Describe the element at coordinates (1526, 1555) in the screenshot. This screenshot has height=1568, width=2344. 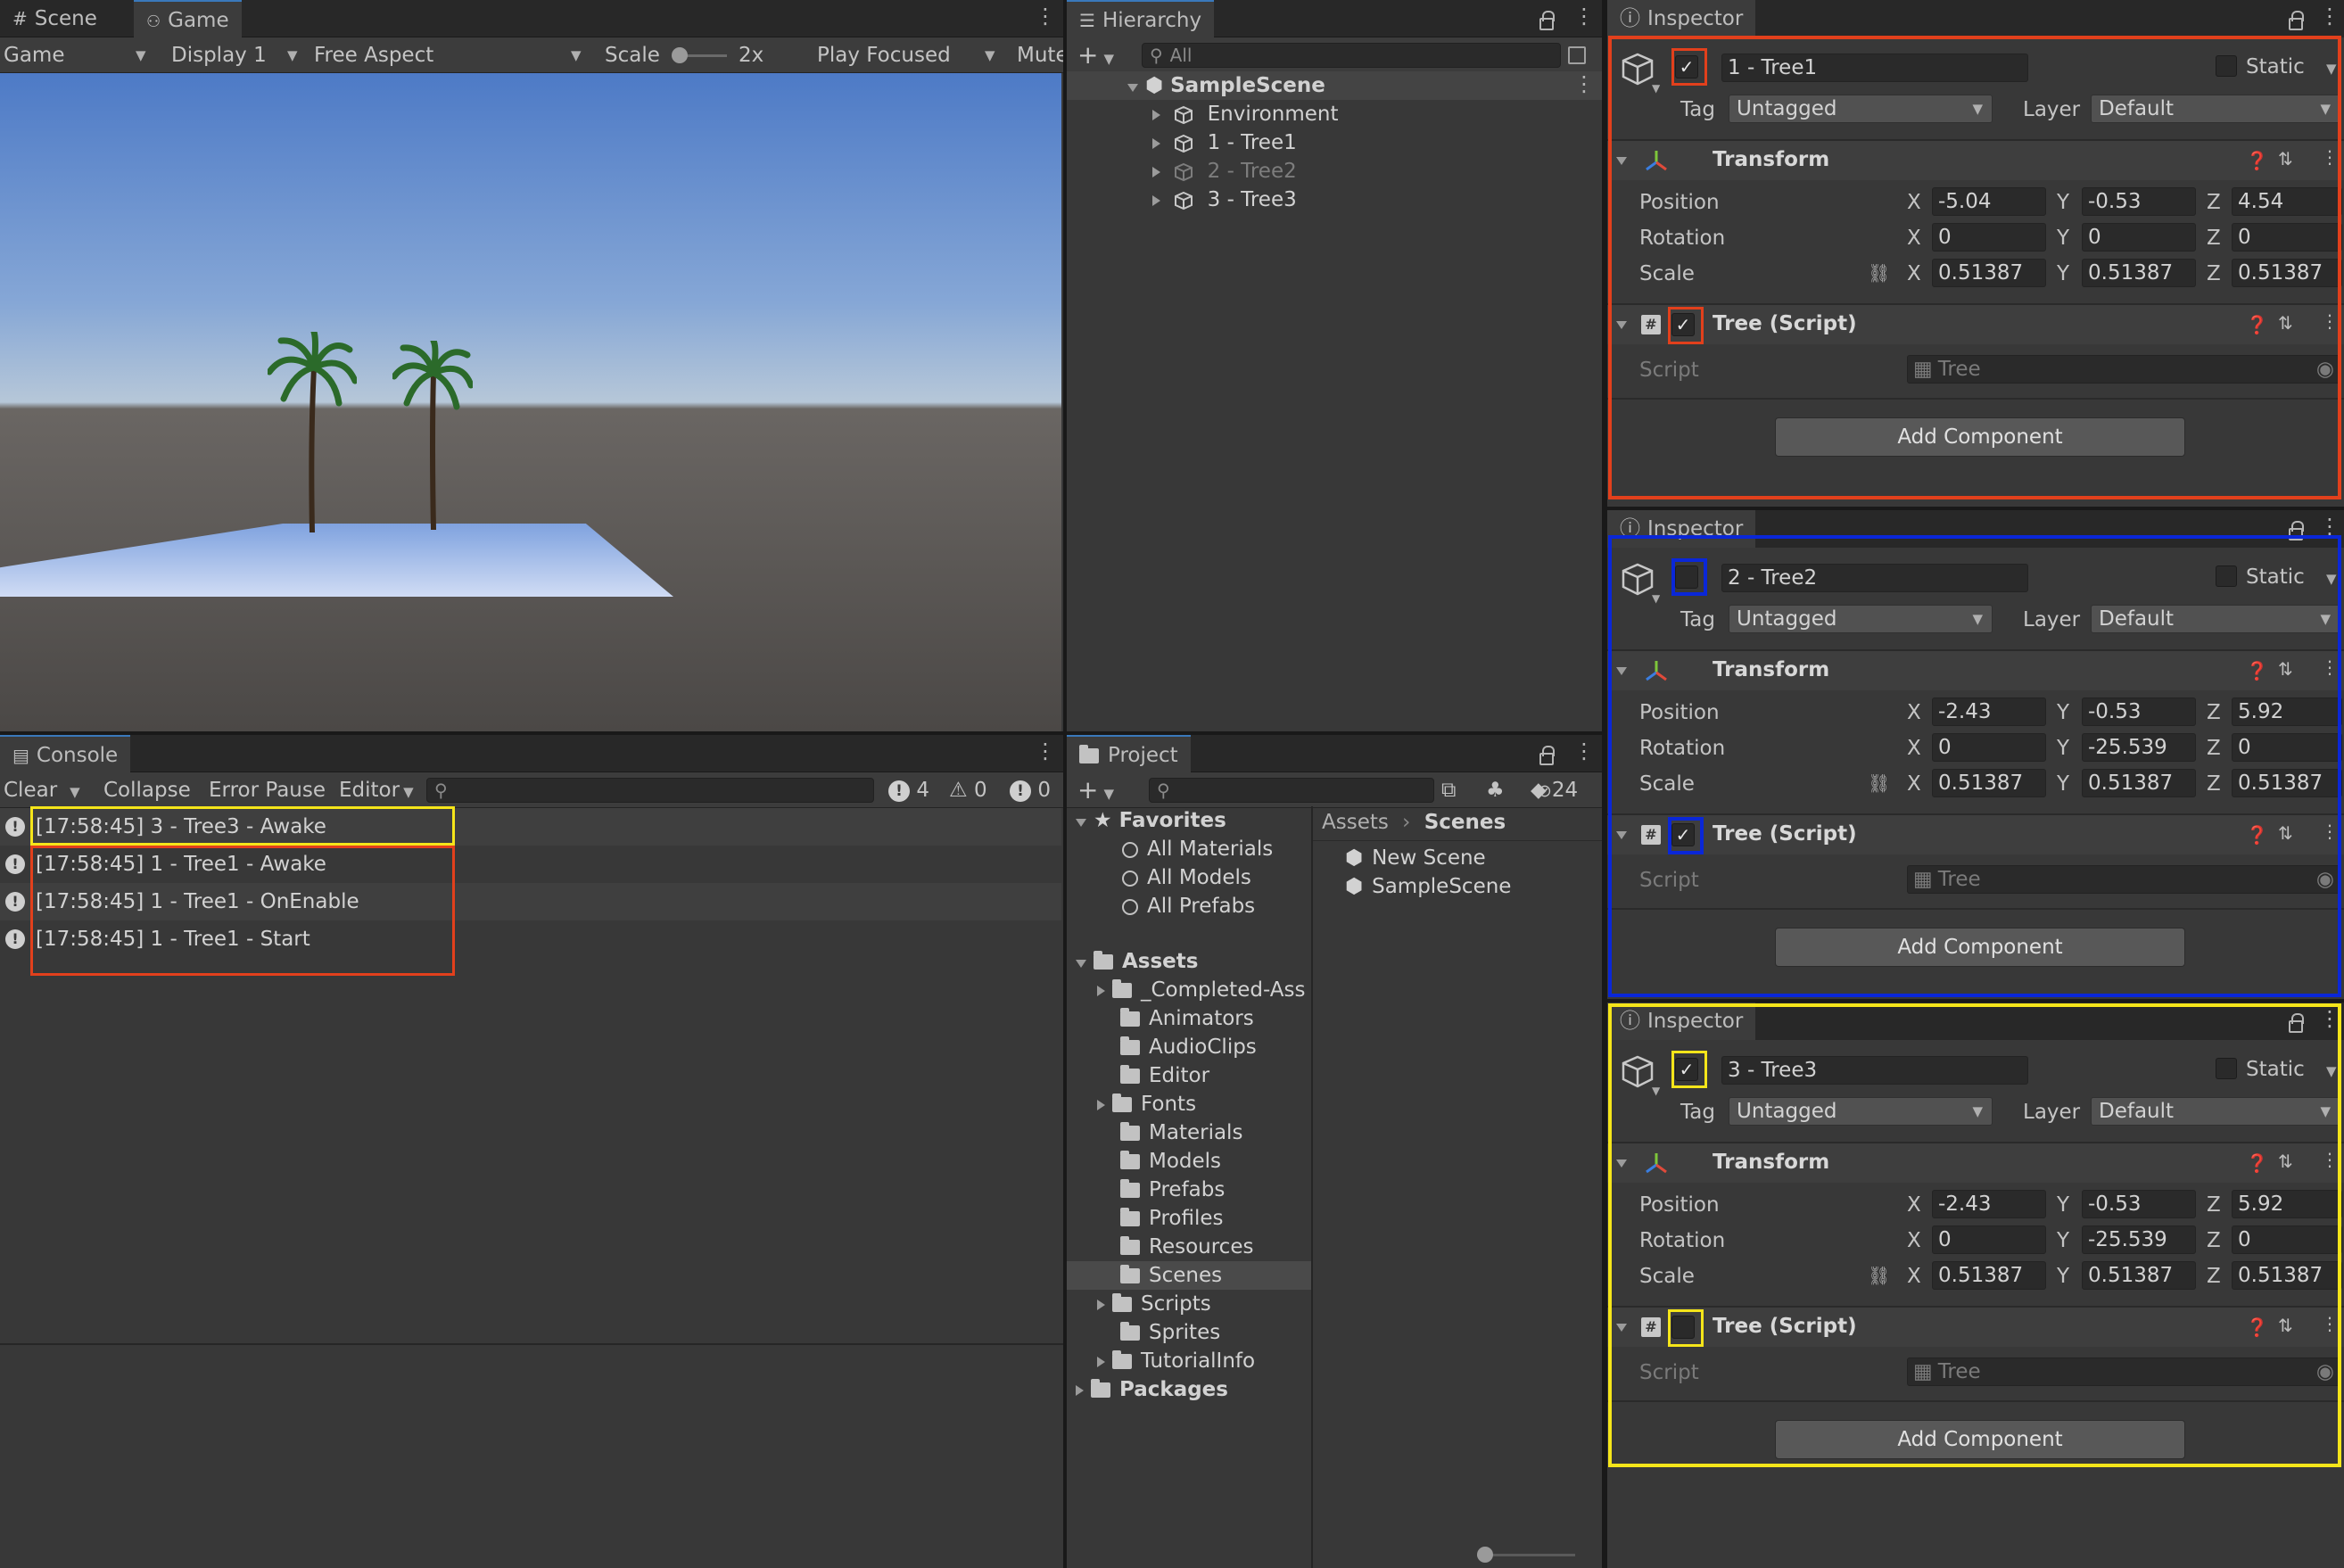
I see `icon-size-slider` at that location.